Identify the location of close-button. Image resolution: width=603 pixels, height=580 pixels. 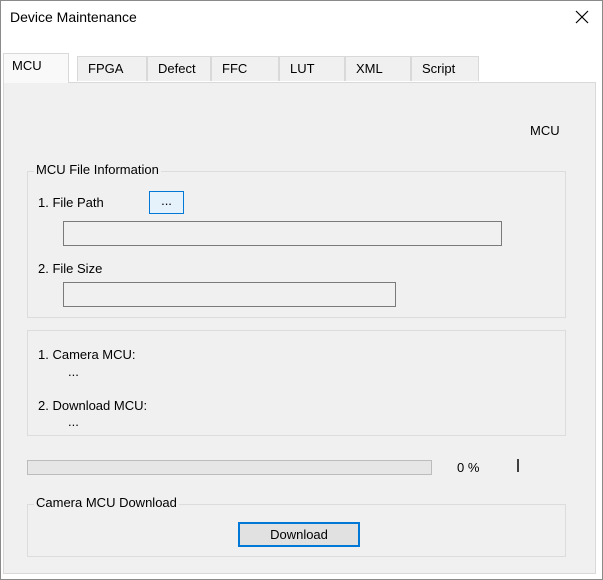
(582, 17).